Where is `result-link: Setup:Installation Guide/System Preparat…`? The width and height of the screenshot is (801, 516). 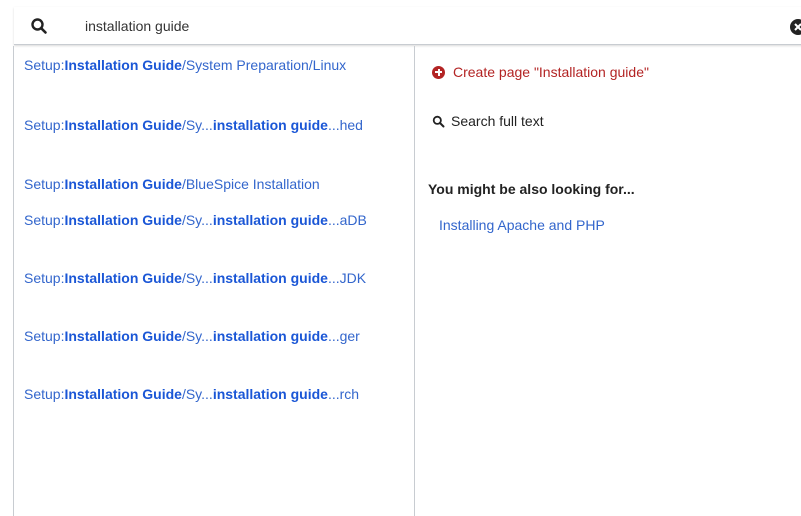 result-link: Setup:Installation Guide/System Preparat… is located at coordinates (216, 65).